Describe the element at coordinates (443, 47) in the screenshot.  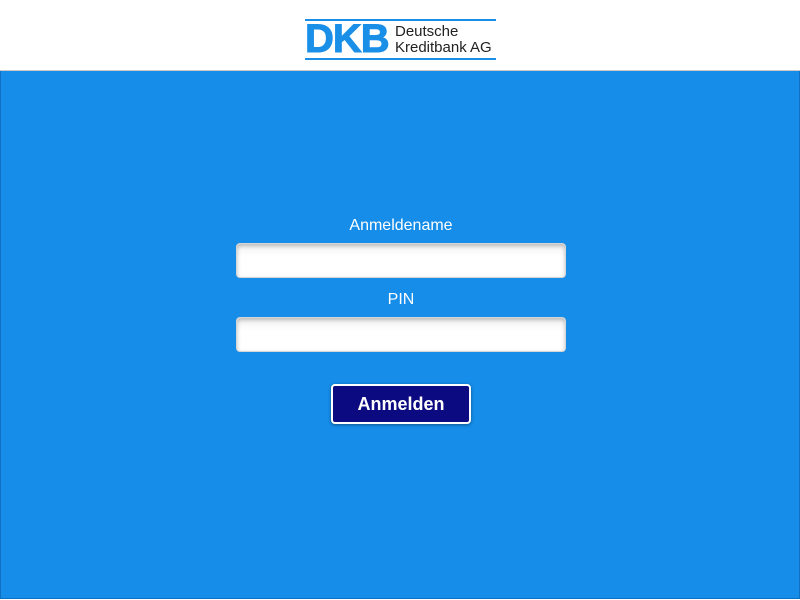
I see `logo-name-line2: Kreditbank AG` at that location.